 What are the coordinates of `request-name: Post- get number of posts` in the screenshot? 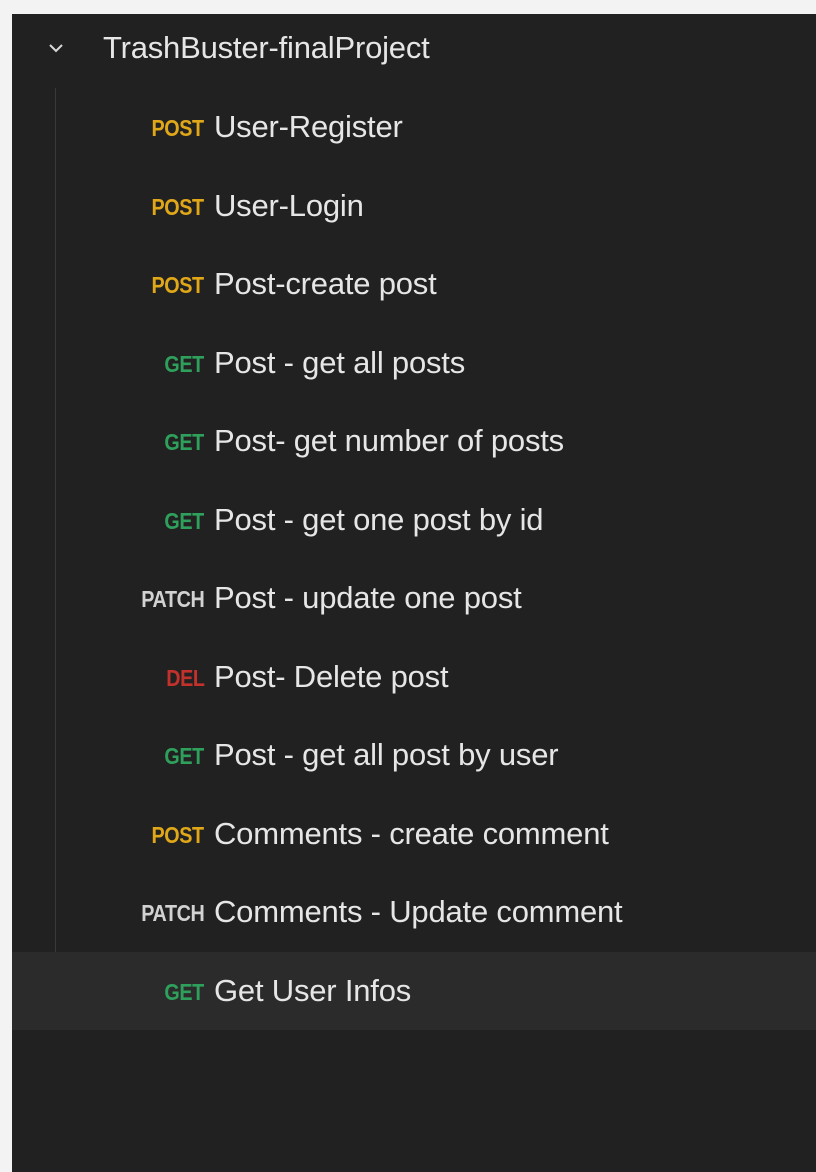 It's located at (389, 440).